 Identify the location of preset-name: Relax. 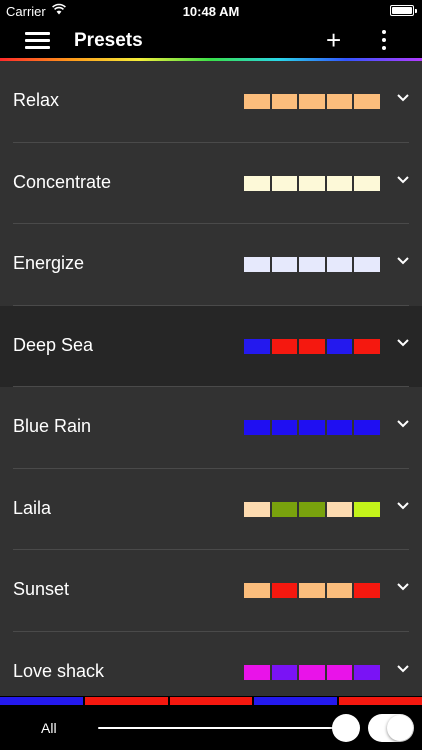
(36, 100).